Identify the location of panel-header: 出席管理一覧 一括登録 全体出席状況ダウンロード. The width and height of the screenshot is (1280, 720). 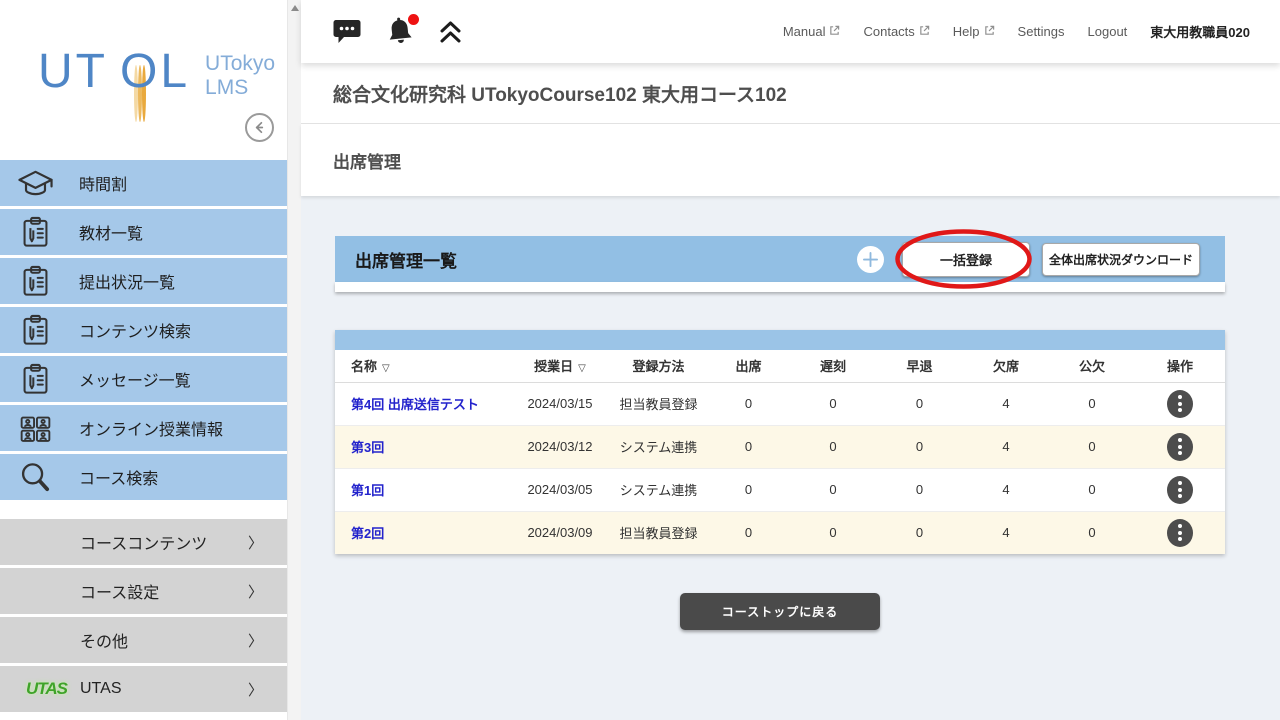
(780, 259).